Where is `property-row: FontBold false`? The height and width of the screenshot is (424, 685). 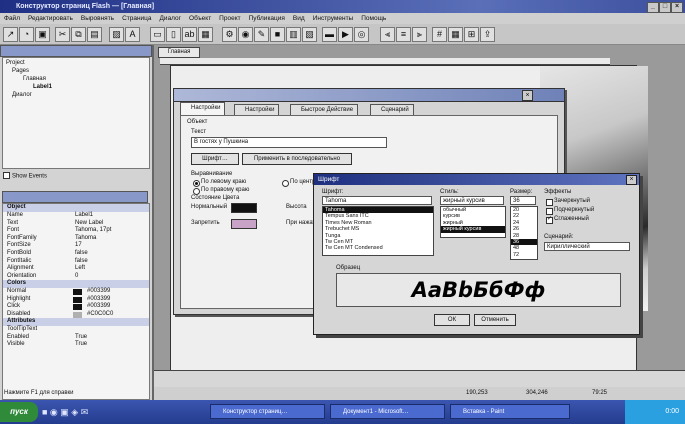
property-row: FontBold false is located at coordinates (76, 254).